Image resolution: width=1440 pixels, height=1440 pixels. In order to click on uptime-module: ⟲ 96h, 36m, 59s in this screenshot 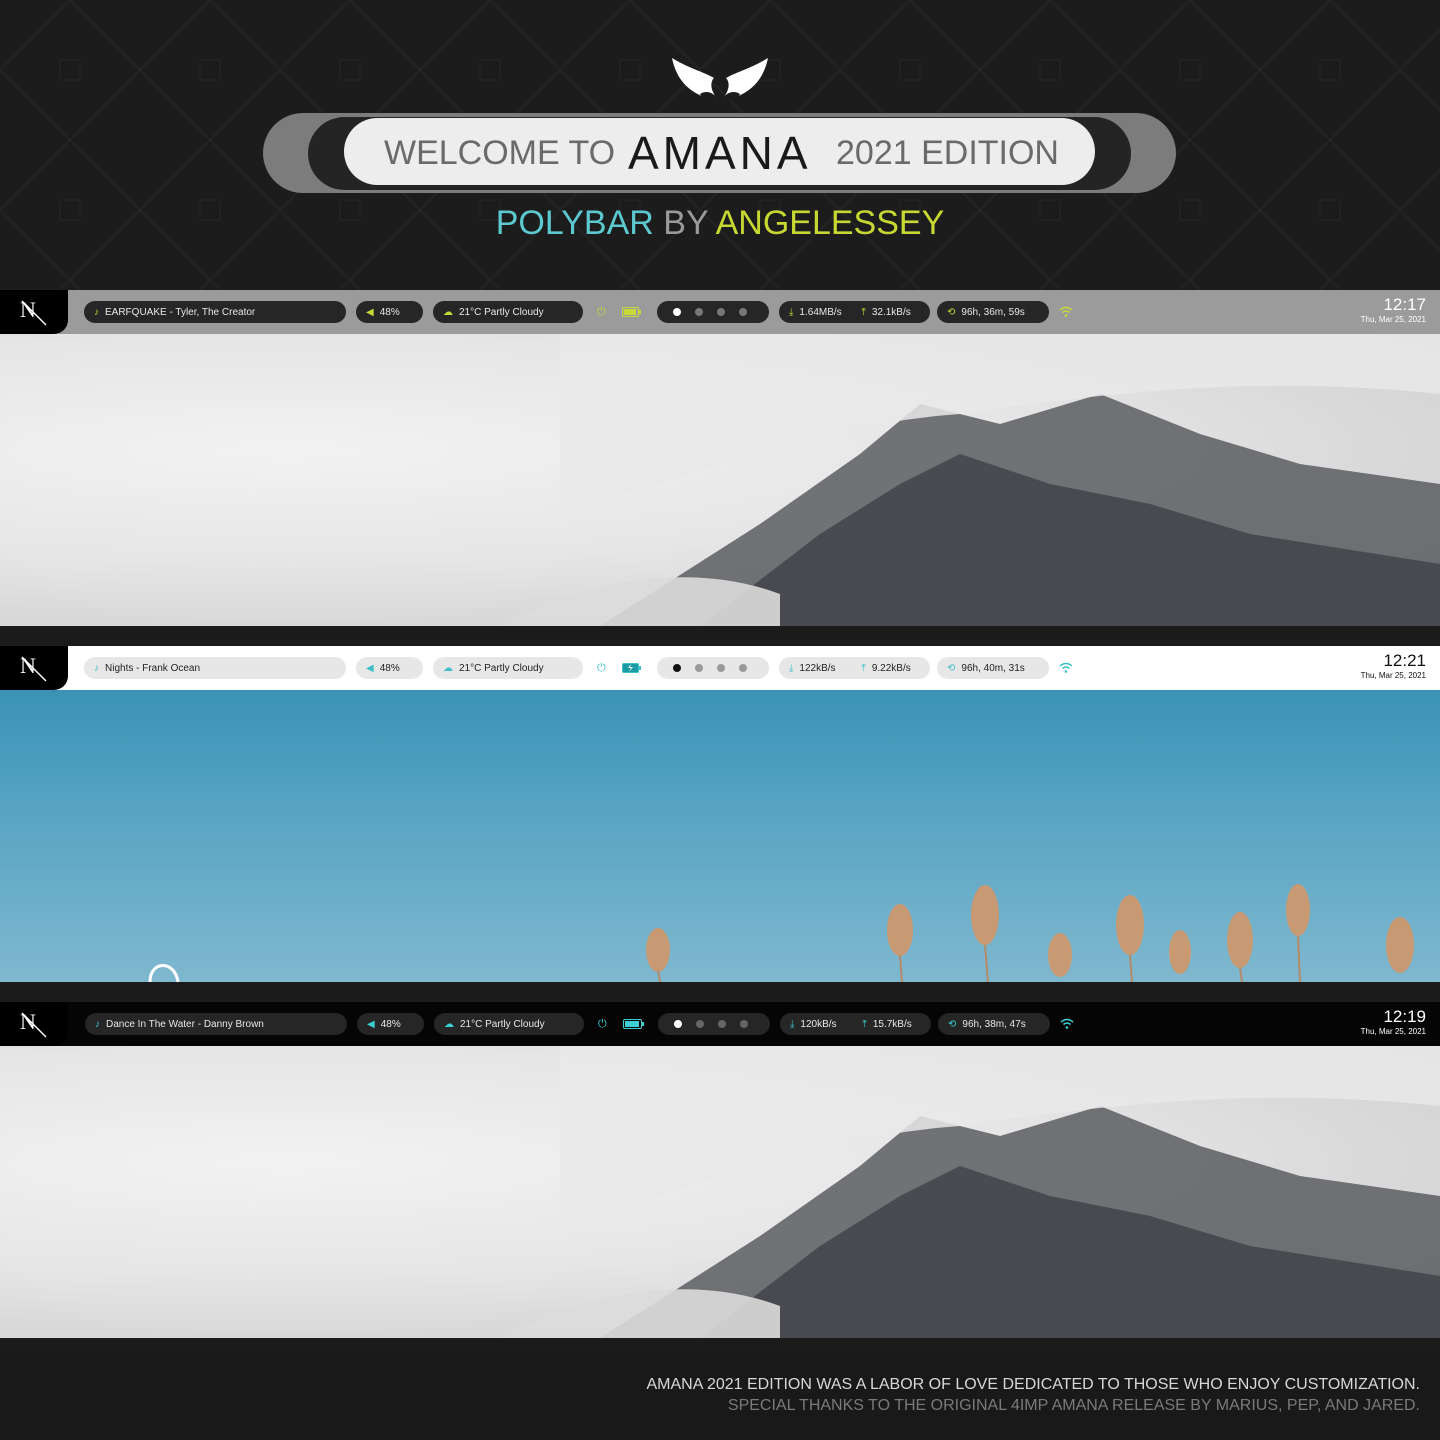, I will do `click(993, 312)`.